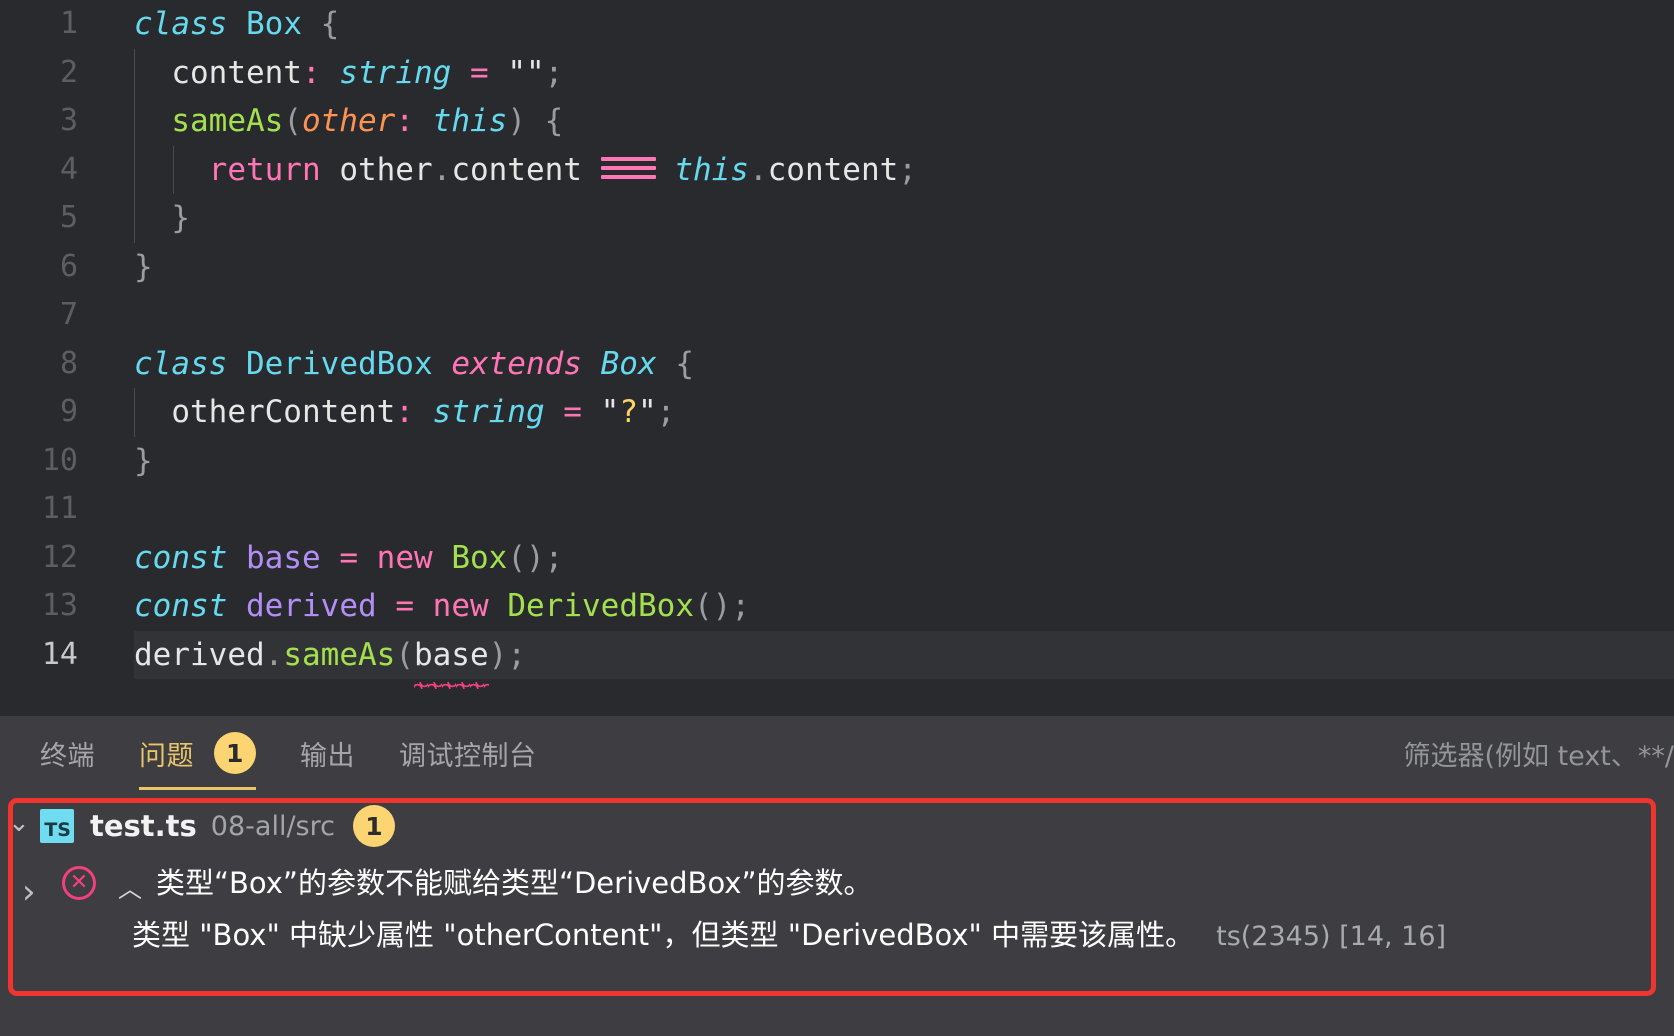  I want to click on code-content: content: string = "";, so click(327, 73).